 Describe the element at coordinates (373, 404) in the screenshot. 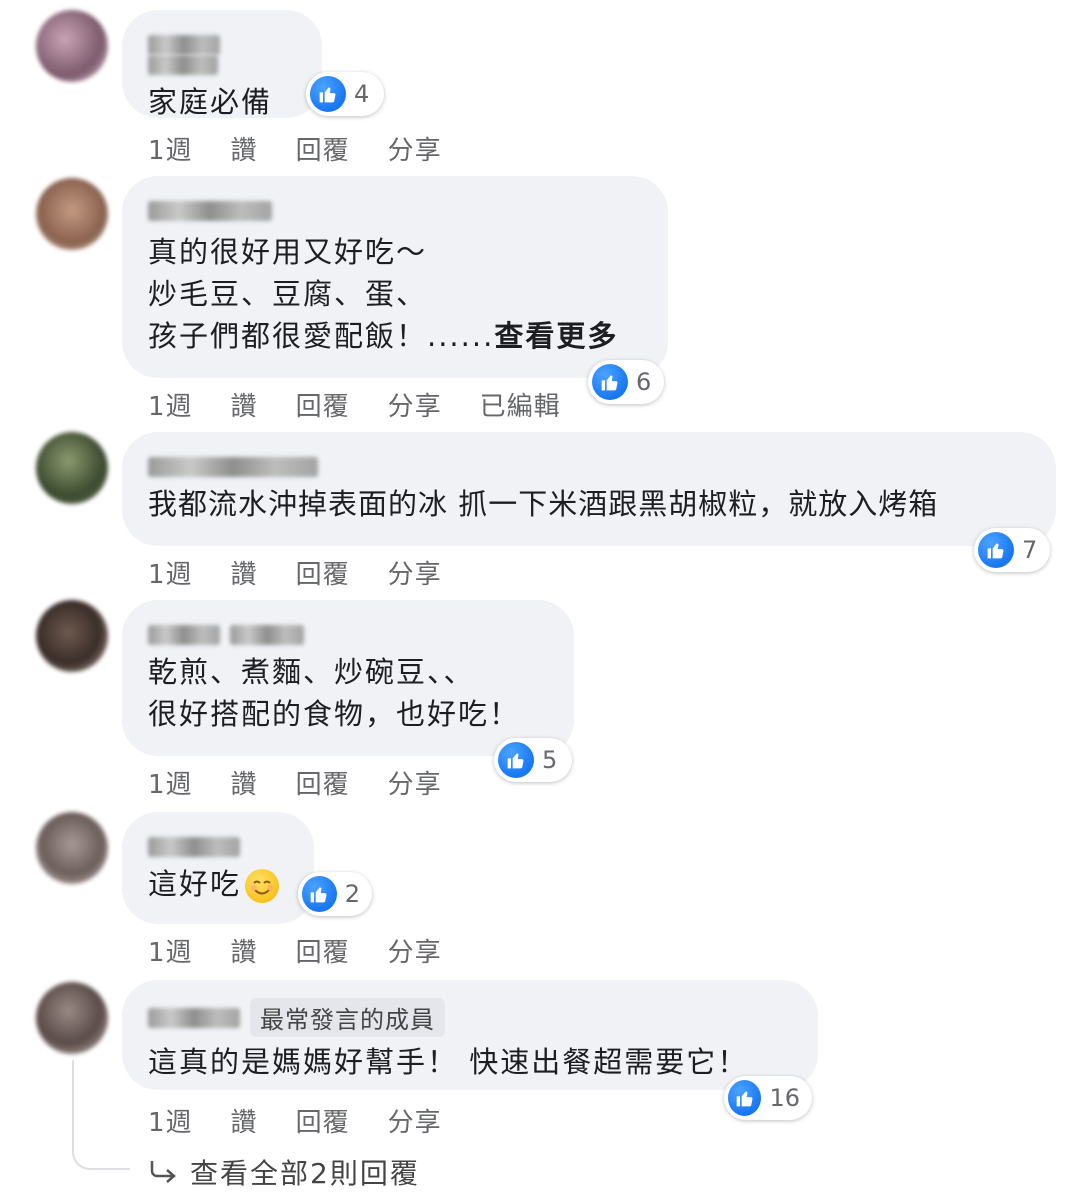

I see `comment-actions: 1週 讚 回覆 分享 已編輯` at that location.